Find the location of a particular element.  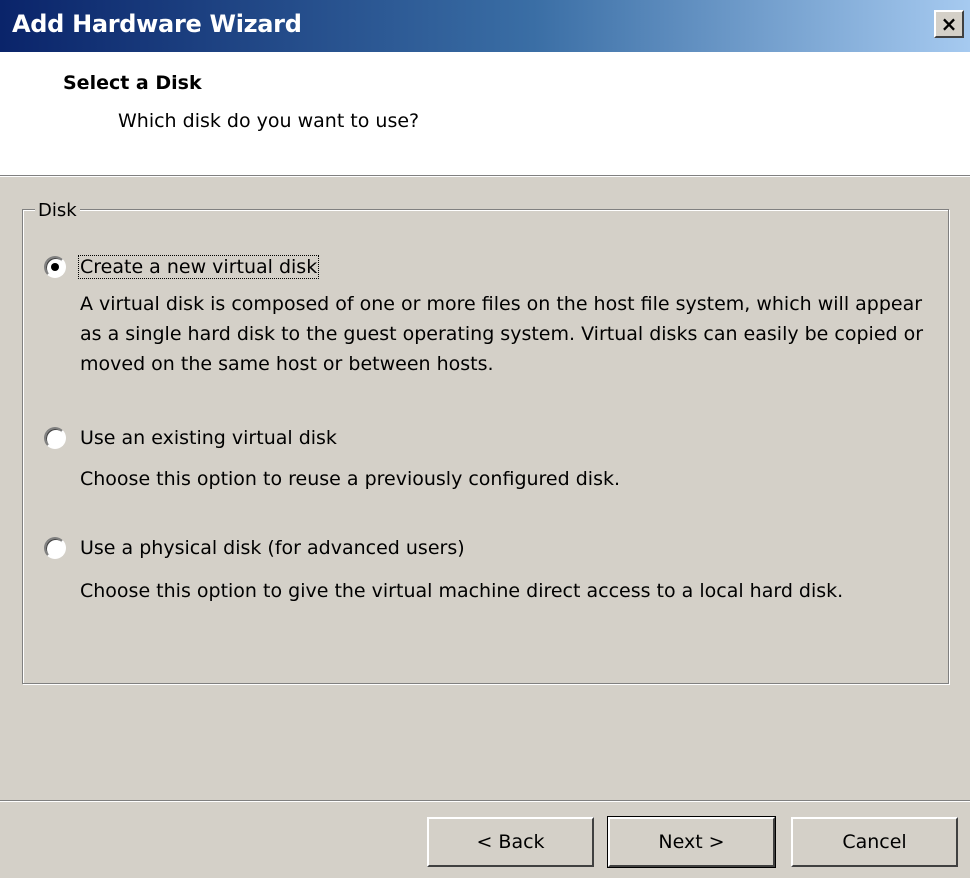

option-label-use-existing: Use an existing virtual disk is located at coordinates (208, 438).